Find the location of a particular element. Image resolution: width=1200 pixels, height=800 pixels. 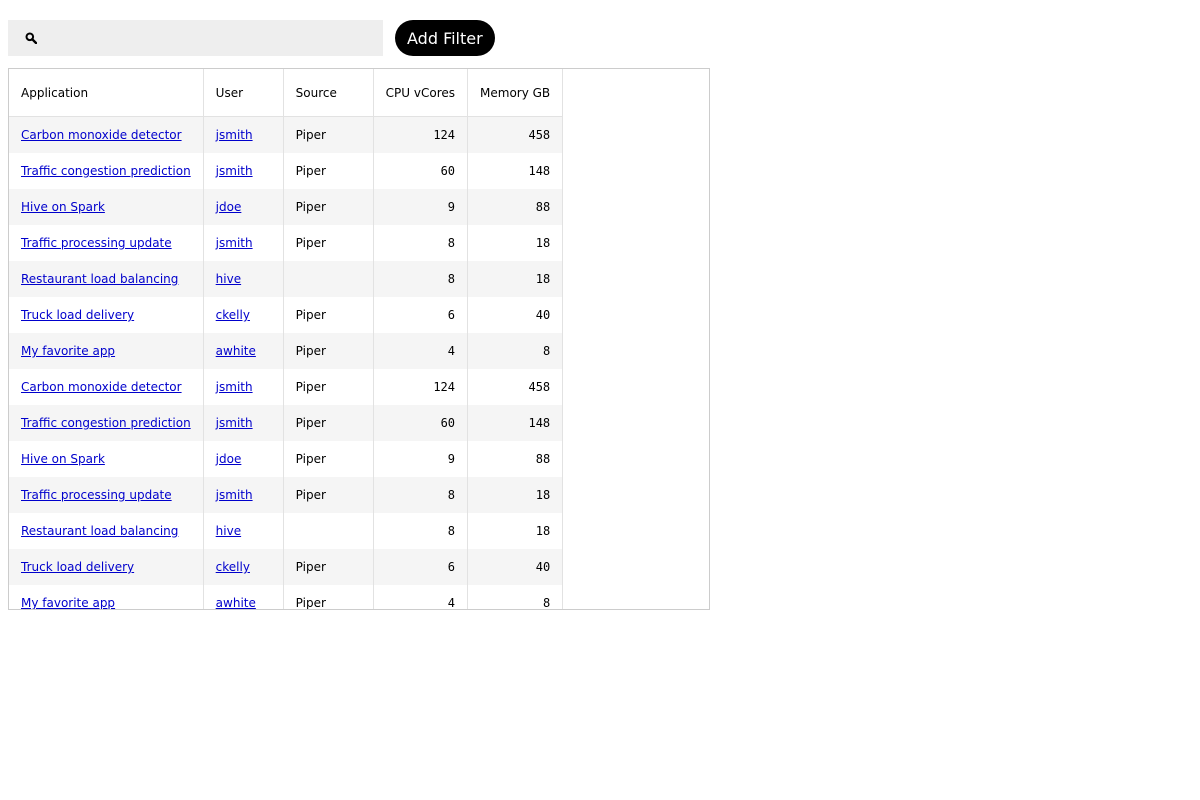

memory-gb-cell: 8 is located at coordinates (515, 351).